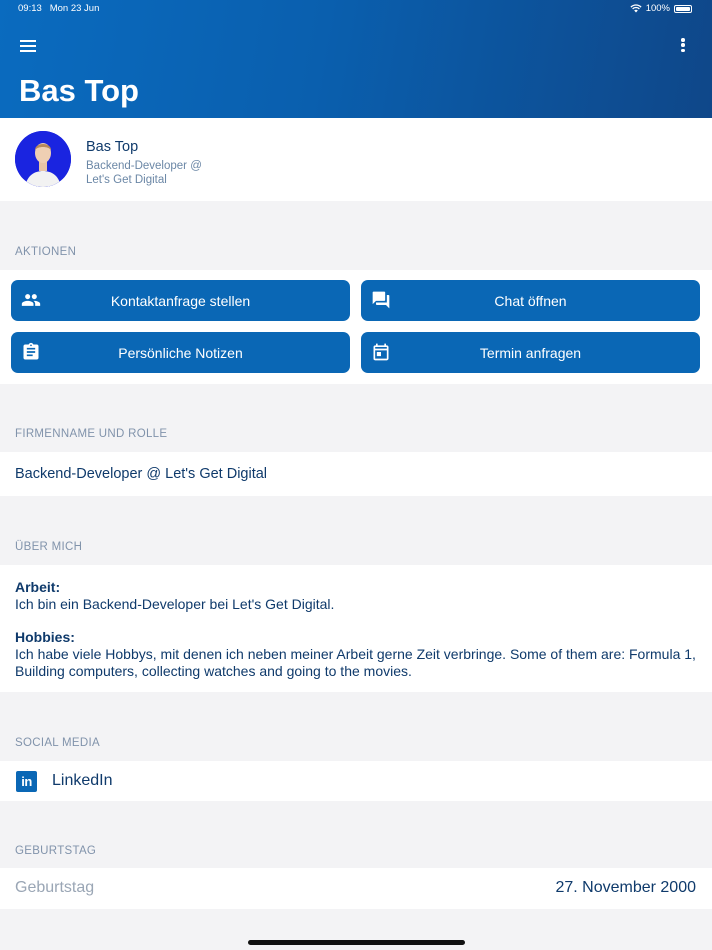  What do you see at coordinates (91, 434) in the screenshot?
I see `section-label-company: FIRMENNAME UND ROLLE` at bounding box center [91, 434].